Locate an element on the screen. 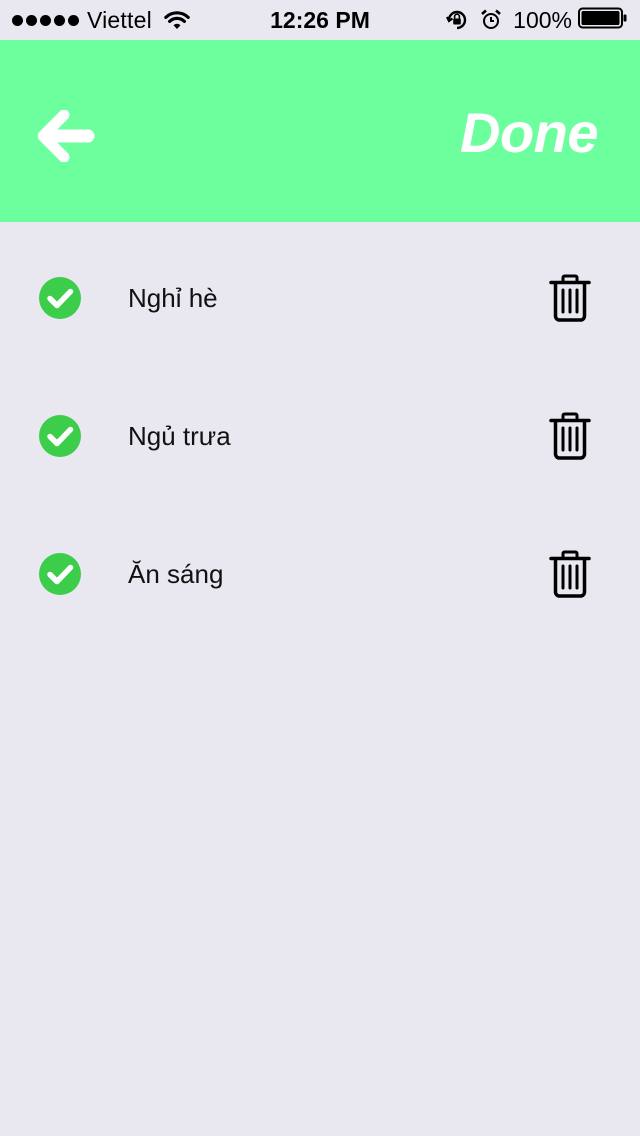 The height and width of the screenshot is (1136, 640). item-label: Ăn sáng is located at coordinates (176, 573).